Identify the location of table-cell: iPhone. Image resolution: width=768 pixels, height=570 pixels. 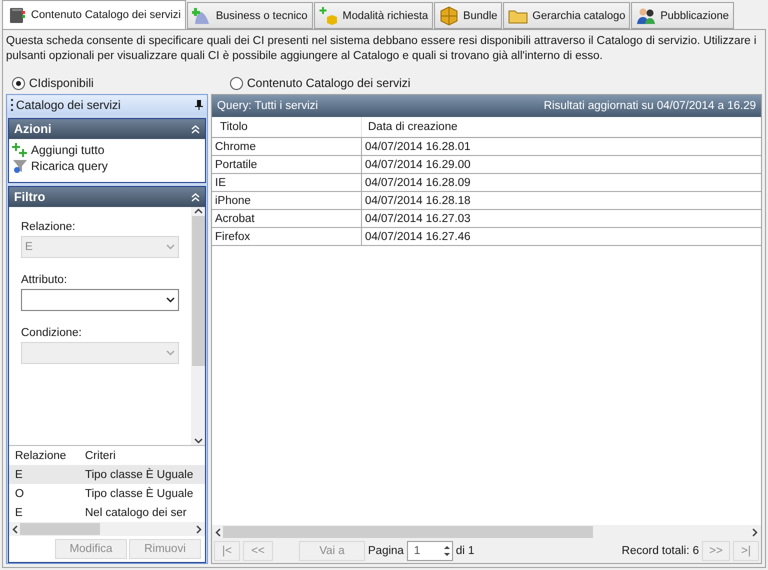
(287, 200).